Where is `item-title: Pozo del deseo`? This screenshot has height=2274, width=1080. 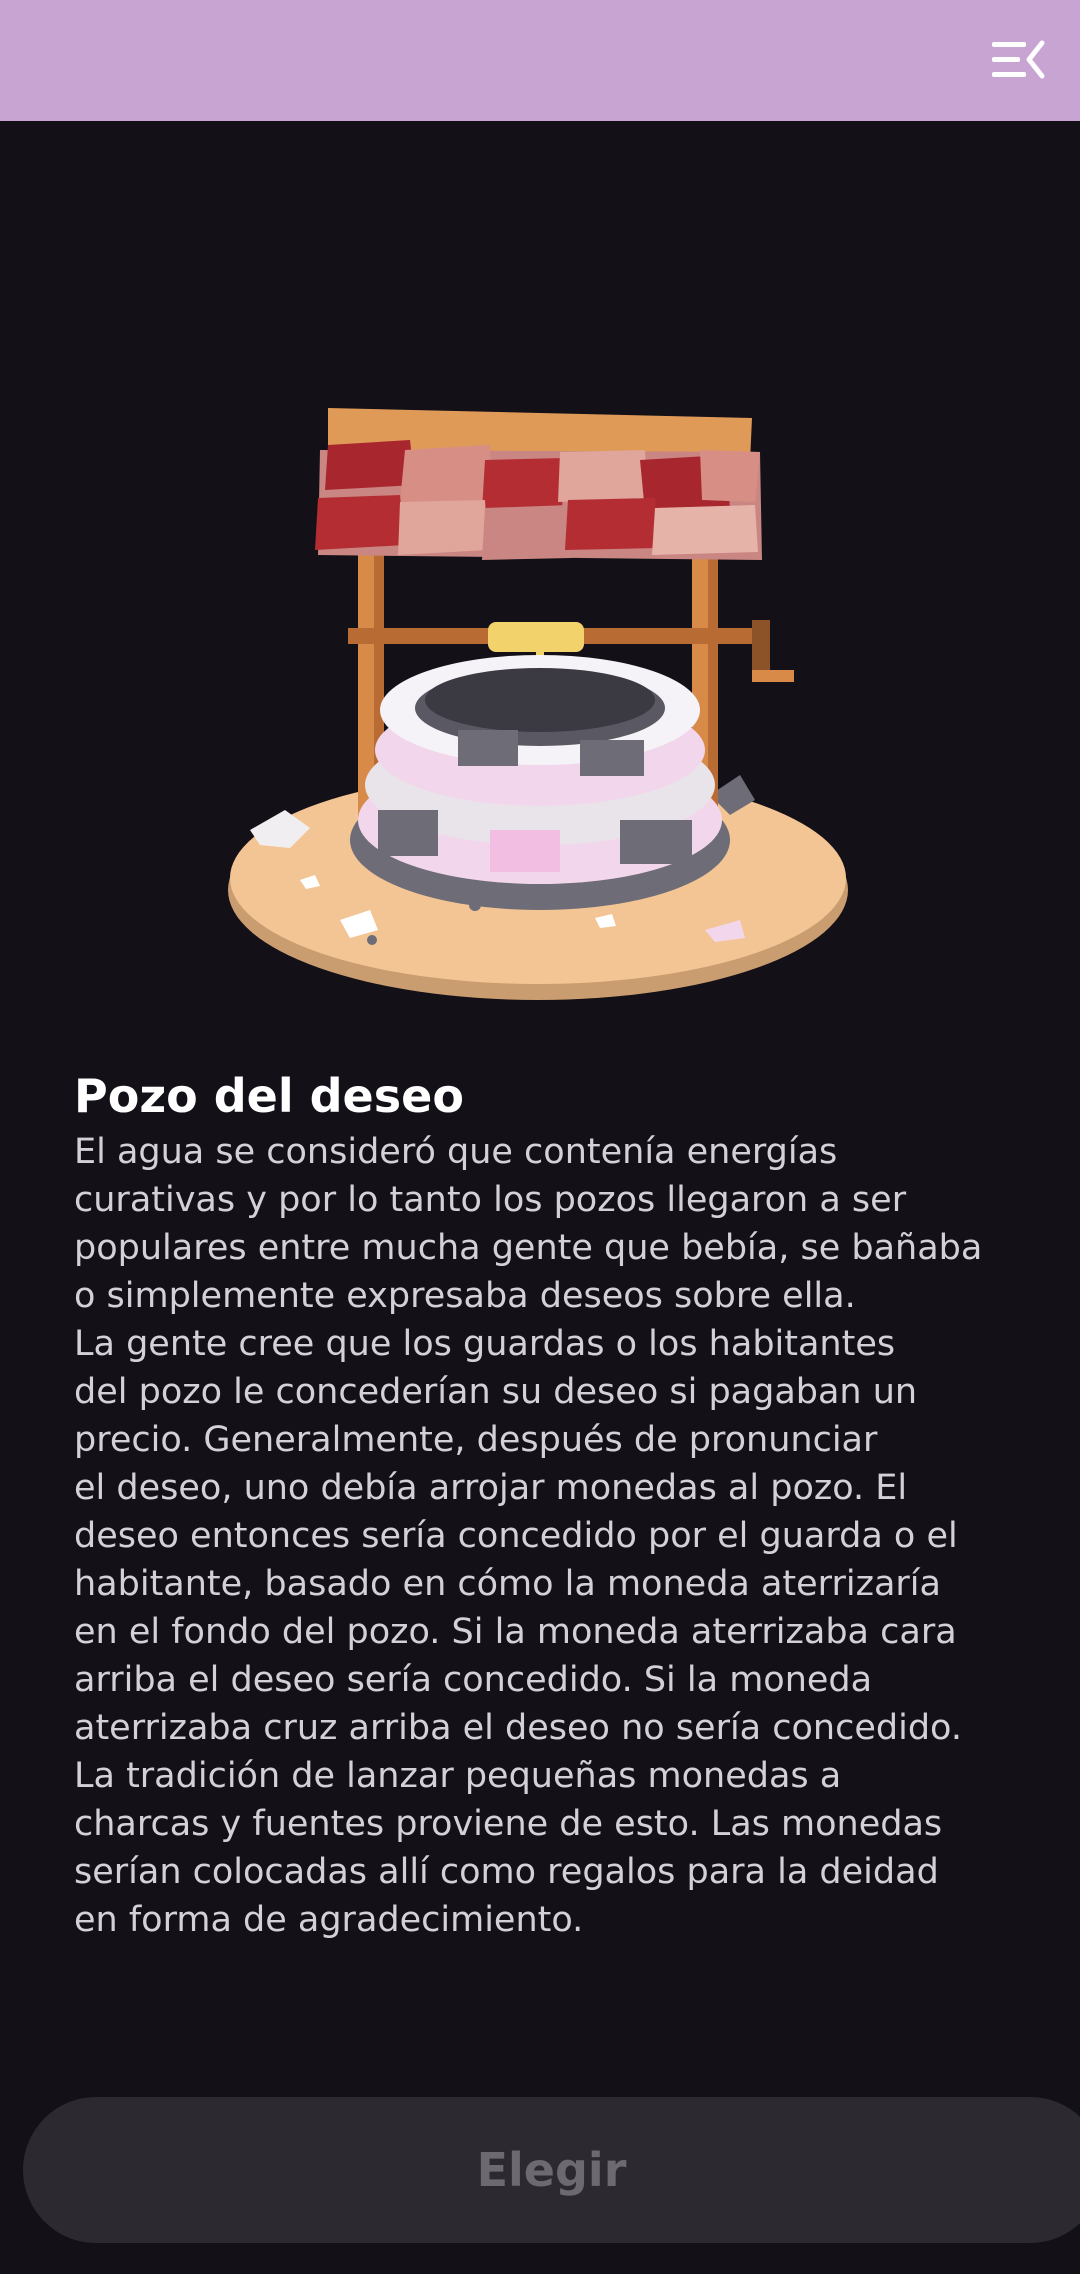
item-title: Pozo del deseo is located at coordinates (269, 1096).